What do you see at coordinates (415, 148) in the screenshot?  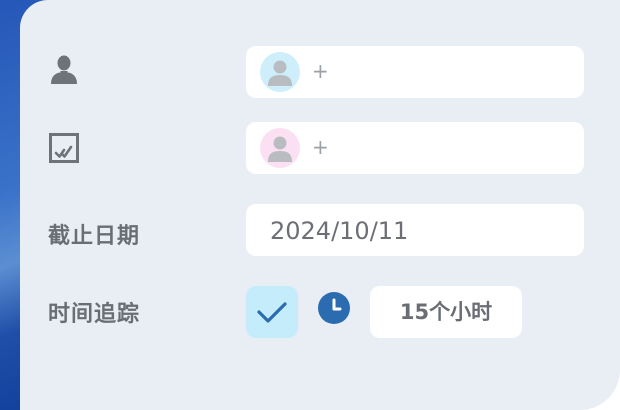 I see `reviewer-field: +` at bounding box center [415, 148].